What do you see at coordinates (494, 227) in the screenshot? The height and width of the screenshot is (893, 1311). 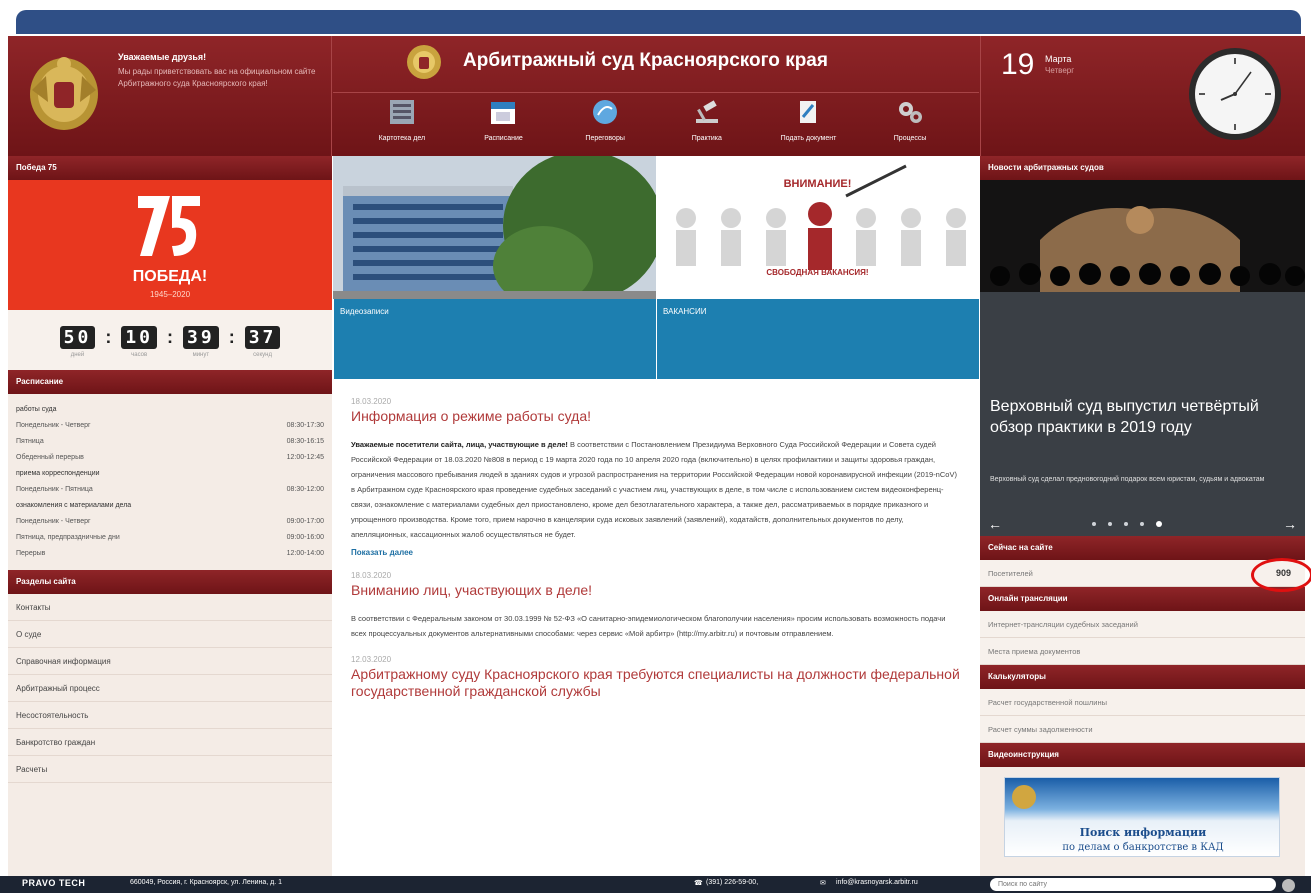 I see `court-building-image` at bounding box center [494, 227].